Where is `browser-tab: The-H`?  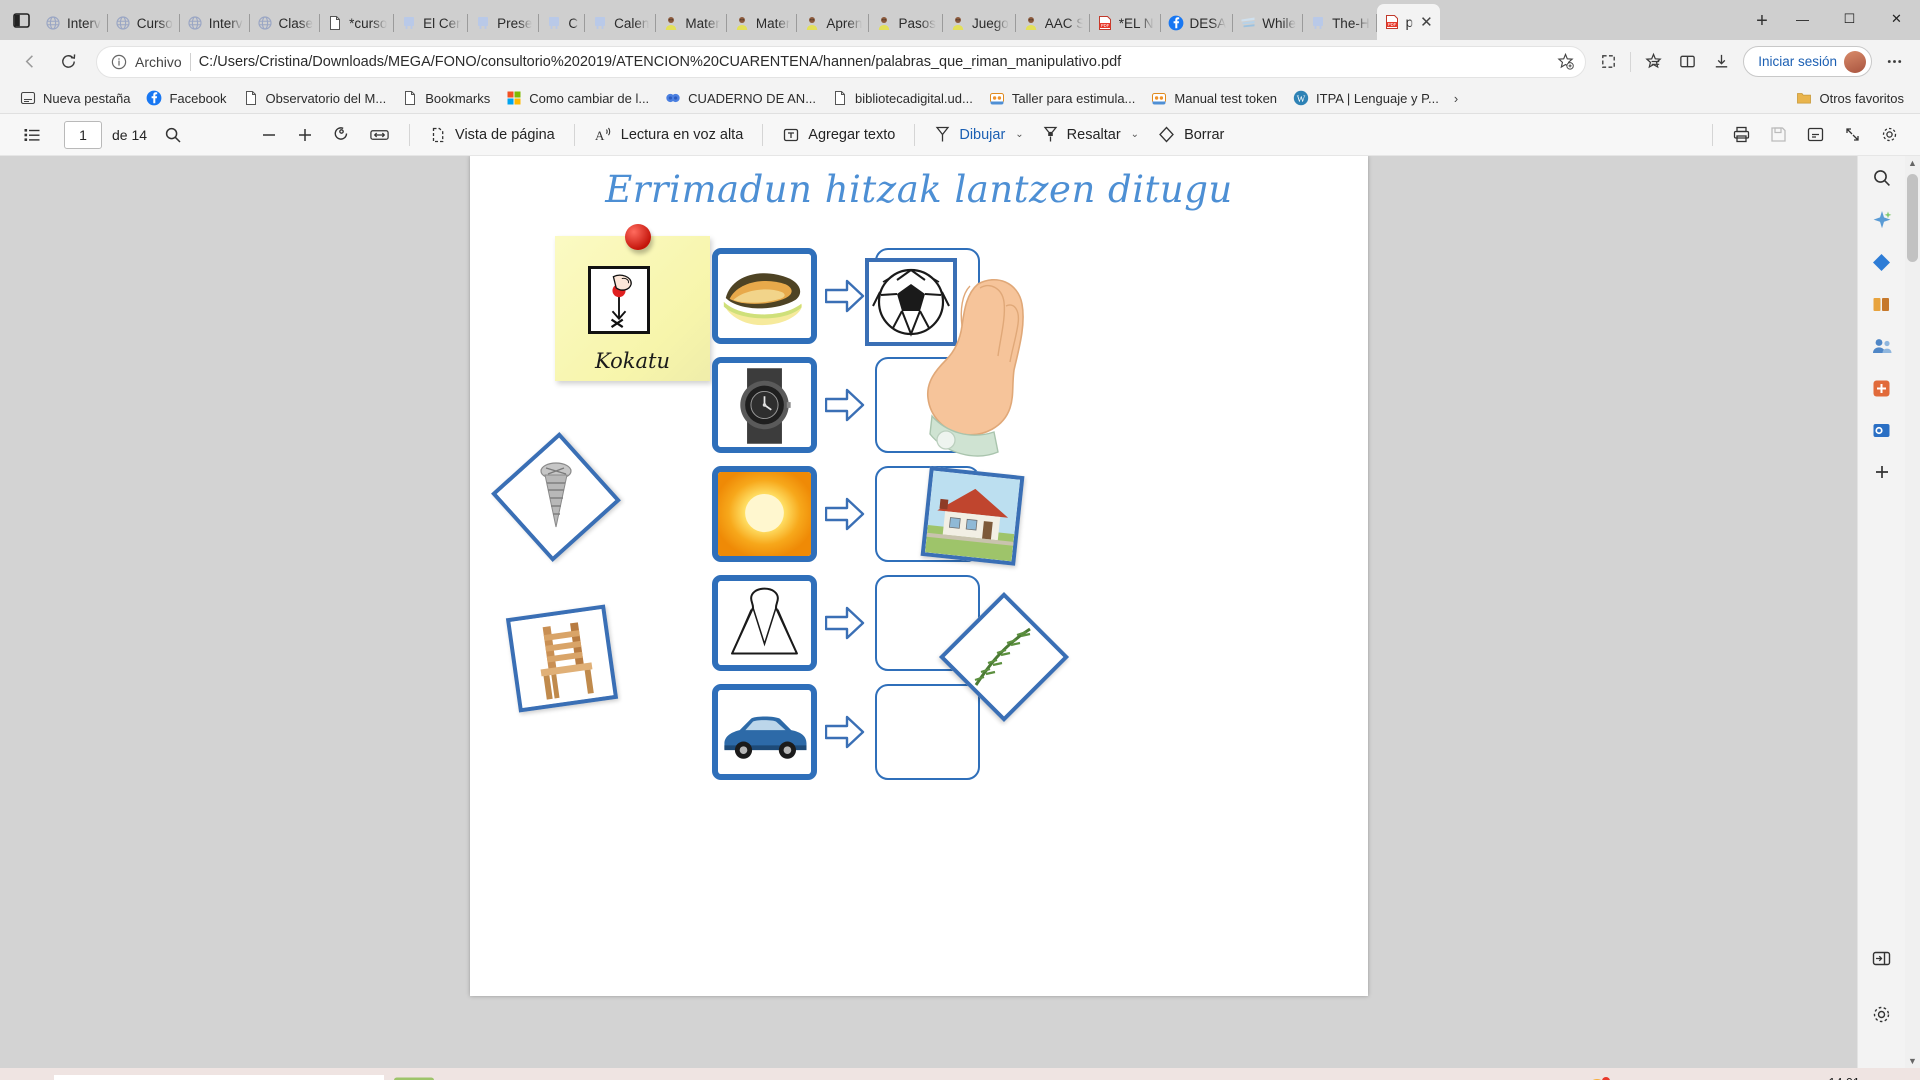
browser-tab: The-H is located at coordinates (1340, 23).